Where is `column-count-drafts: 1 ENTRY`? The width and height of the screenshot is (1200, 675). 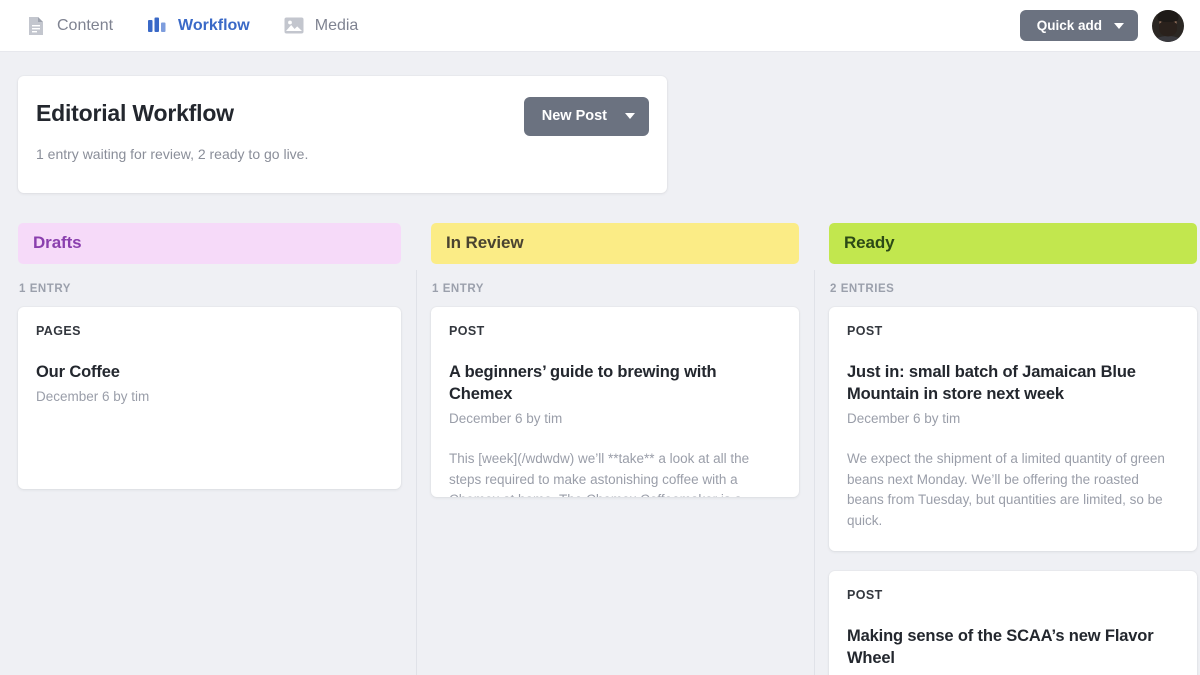 column-count-drafts: 1 ENTRY is located at coordinates (45, 289).